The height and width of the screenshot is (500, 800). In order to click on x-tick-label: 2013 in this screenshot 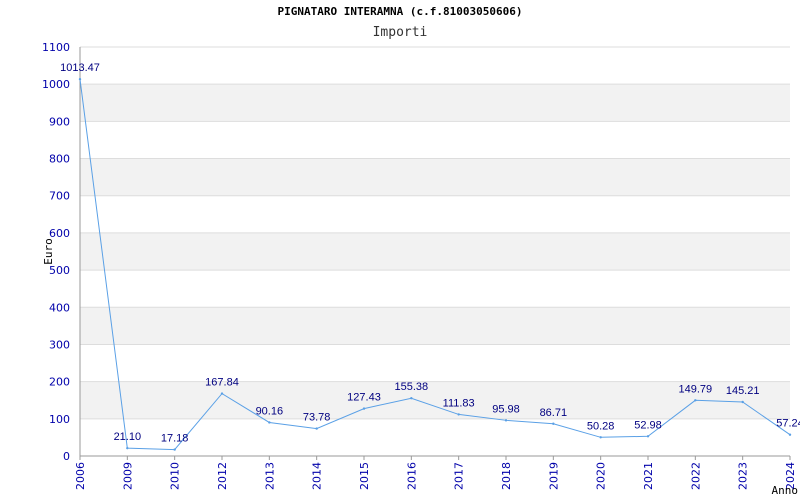, I will do `click(269, 476)`.